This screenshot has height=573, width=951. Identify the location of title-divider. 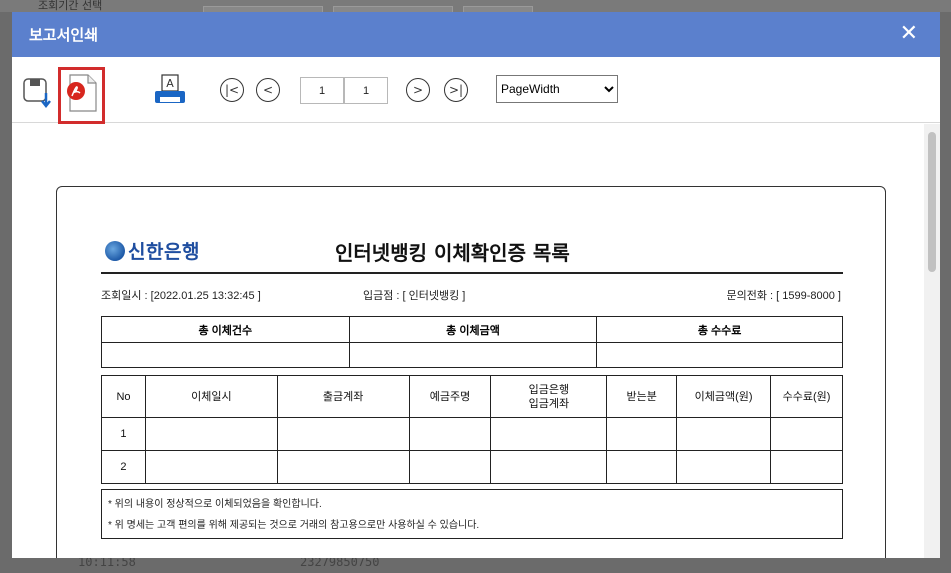
(472, 273).